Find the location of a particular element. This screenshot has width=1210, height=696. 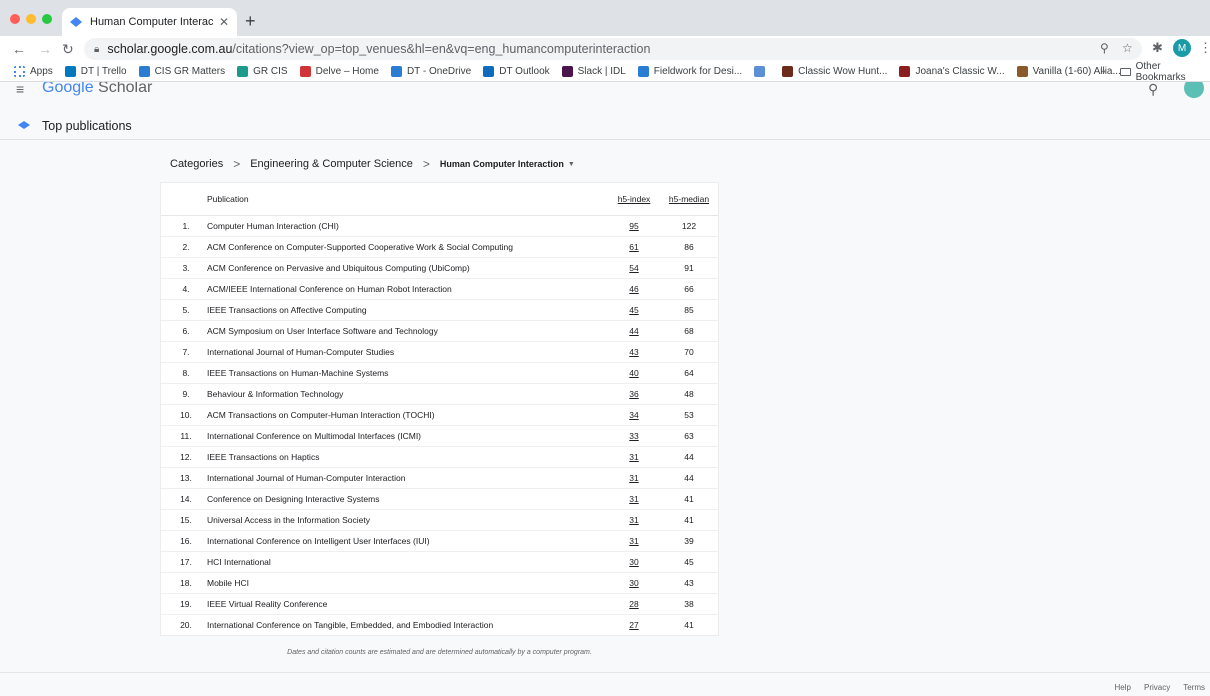

footer-privacy-link: Privacy is located at coordinates (1157, 687).